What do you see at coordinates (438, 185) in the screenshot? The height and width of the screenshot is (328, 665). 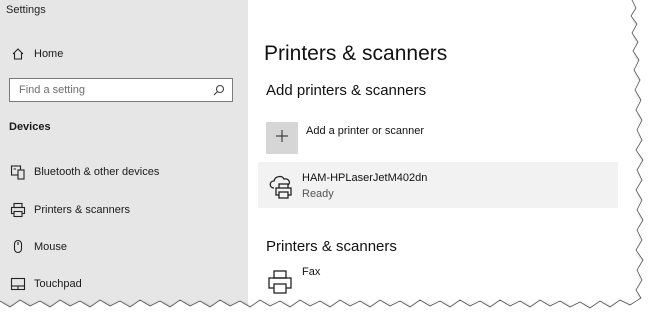 I see `printer-list-item: HAM-HPLaserJetM402dn Ready` at bounding box center [438, 185].